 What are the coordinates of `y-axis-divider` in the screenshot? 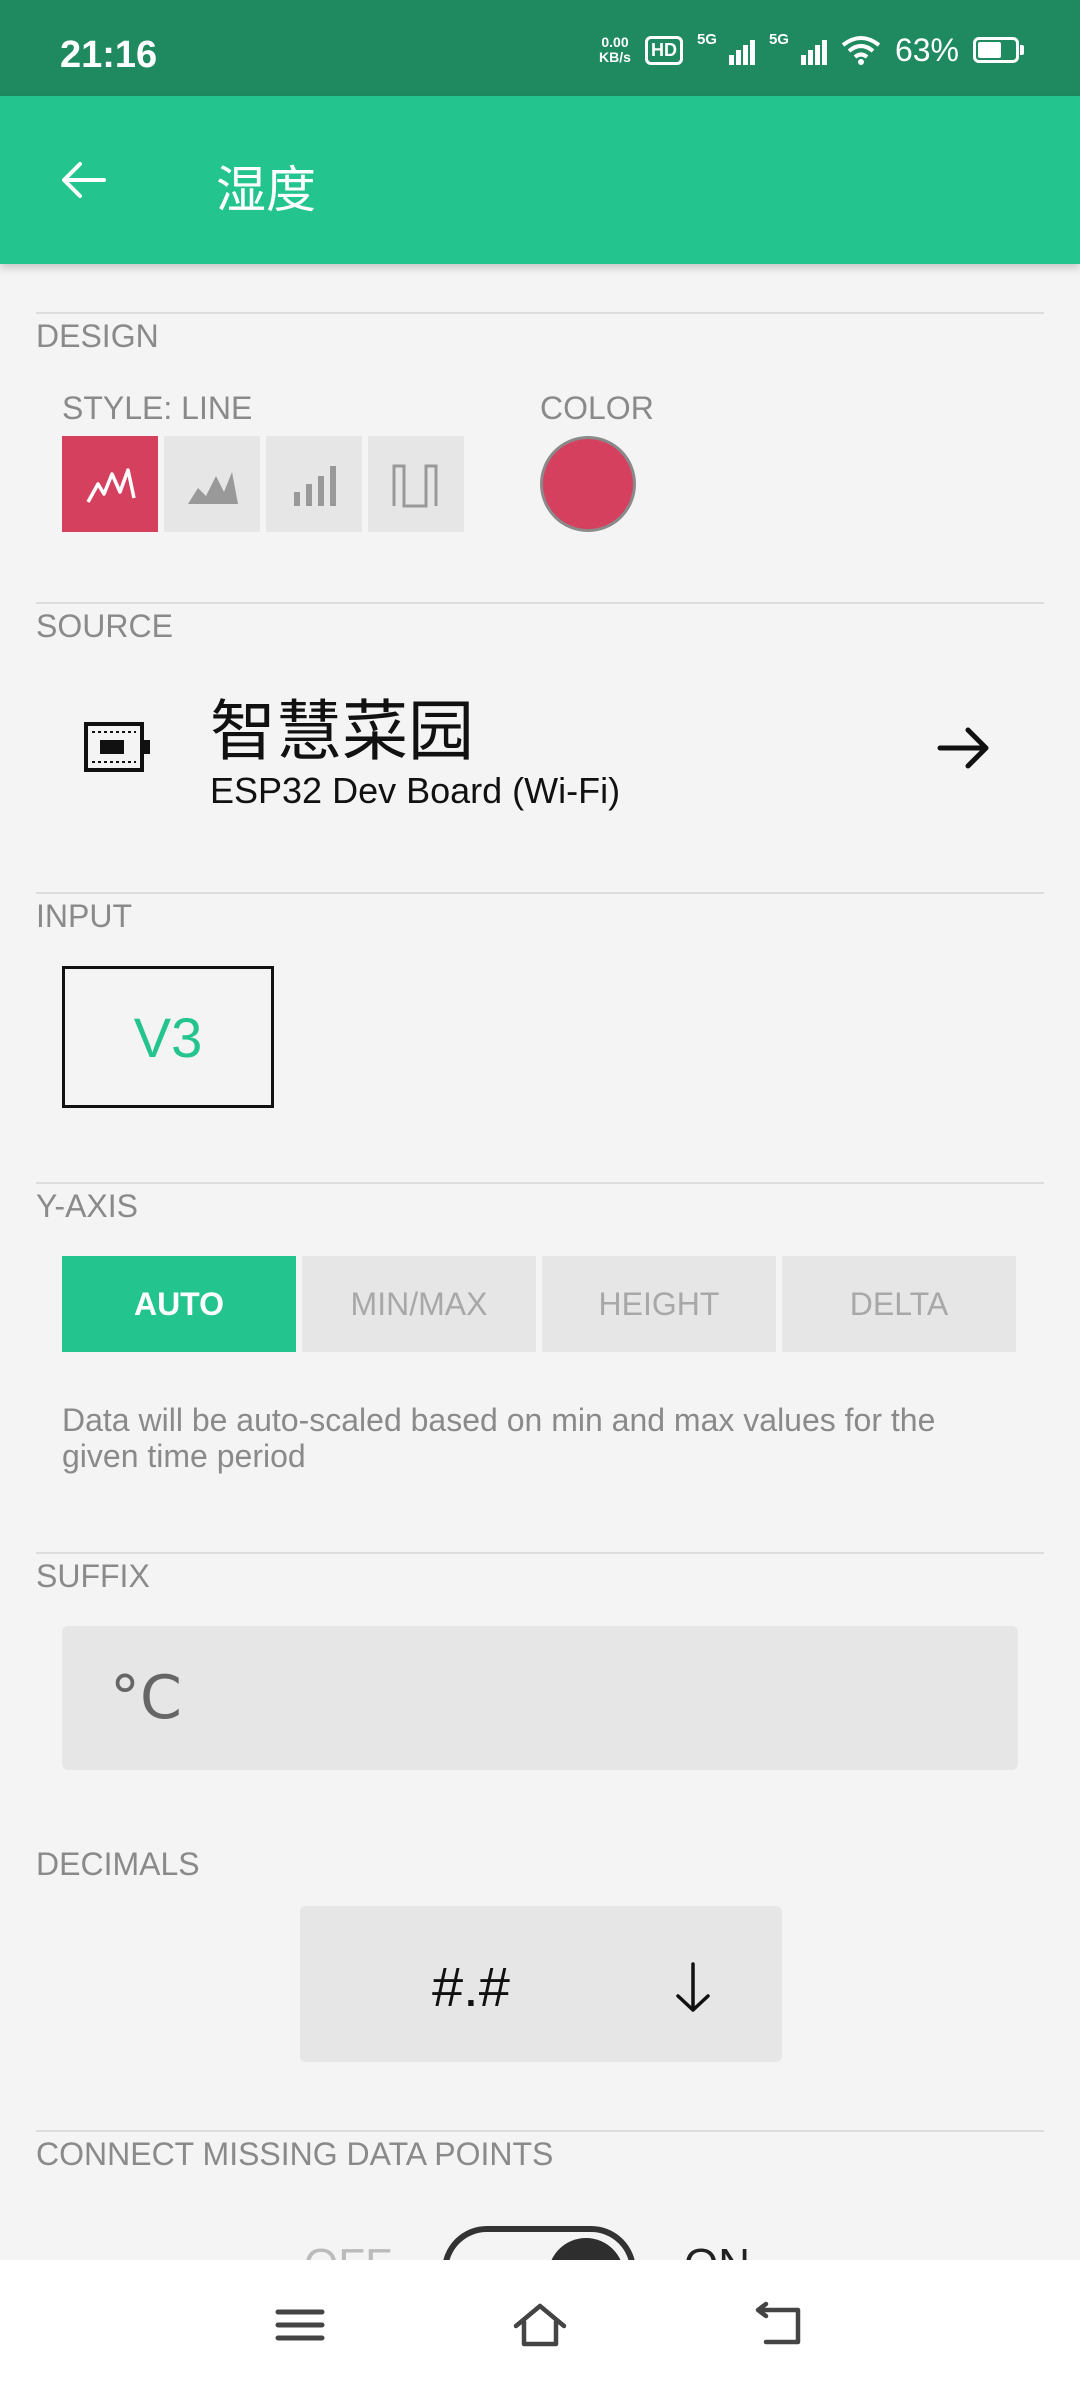 It's located at (540, 1183).